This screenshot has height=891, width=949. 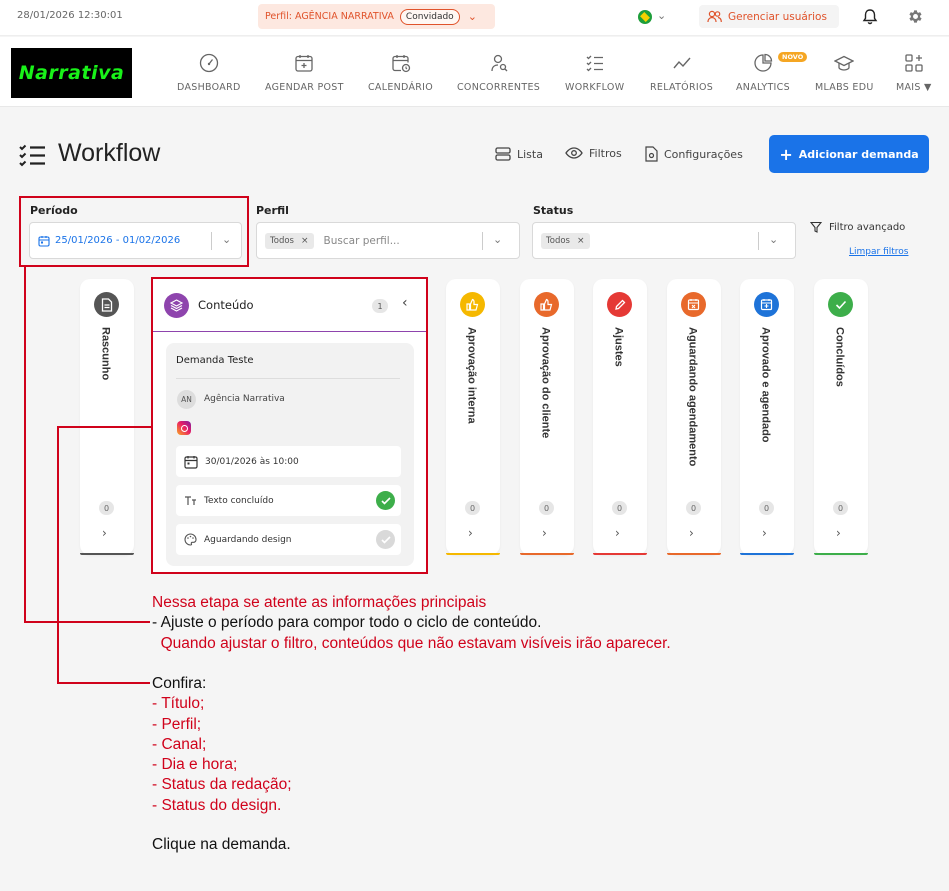 What do you see at coordinates (530, 154) in the screenshot?
I see `list-label: Lista` at bounding box center [530, 154].